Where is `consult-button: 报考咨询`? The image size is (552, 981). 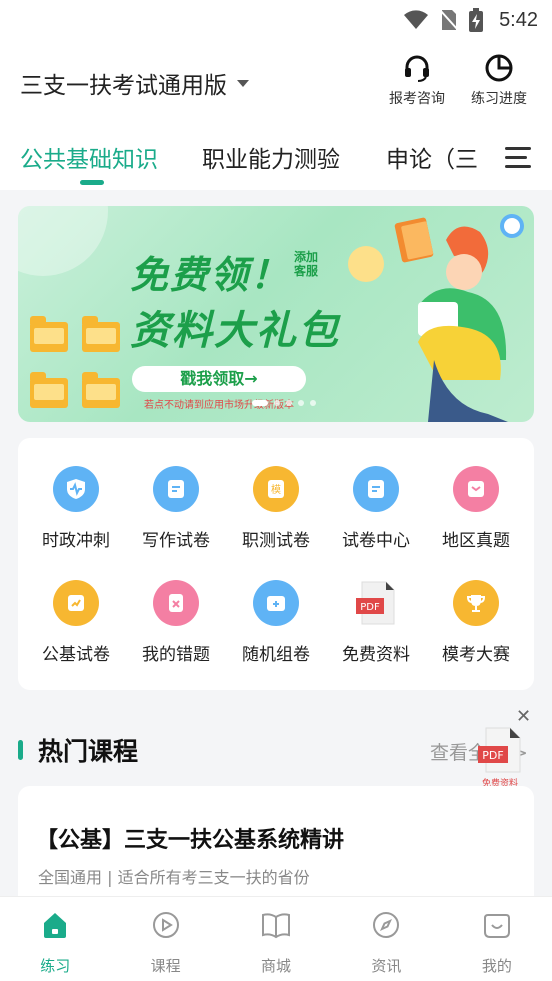 consult-button: 报考咨询 is located at coordinates (417, 80).